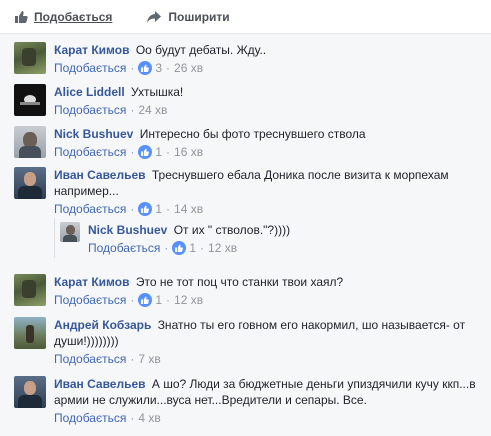 The width and height of the screenshot is (491, 436). Describe the element at coordinates (232, 230) in the screenshot. I see `comment-text: От их " стволов."?))))` at that location.